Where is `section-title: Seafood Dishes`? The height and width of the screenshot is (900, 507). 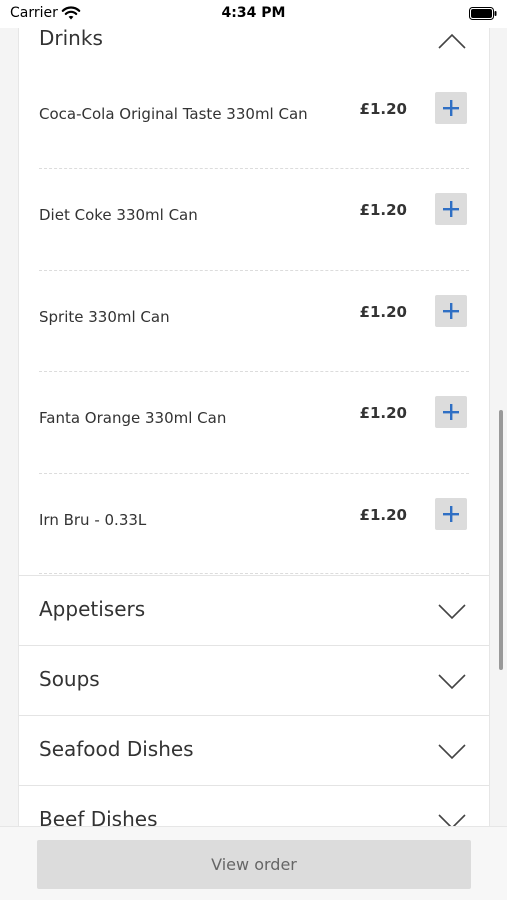 section-title: Seafood Dishes is located at coordinates (116, 749).